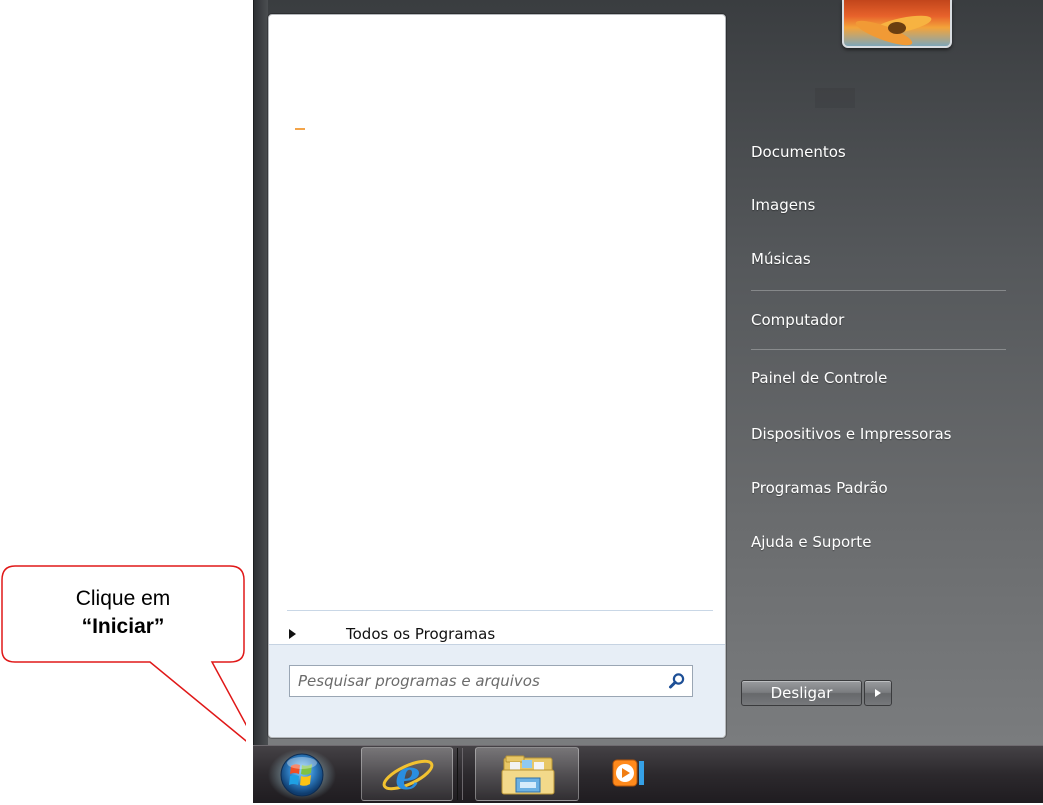 The width and height of the screenshot is (1043, 805). What do you see at coordinates (628, 773) in the screenshot?
I see `media-player-icon` at bounding box center [628, 773].